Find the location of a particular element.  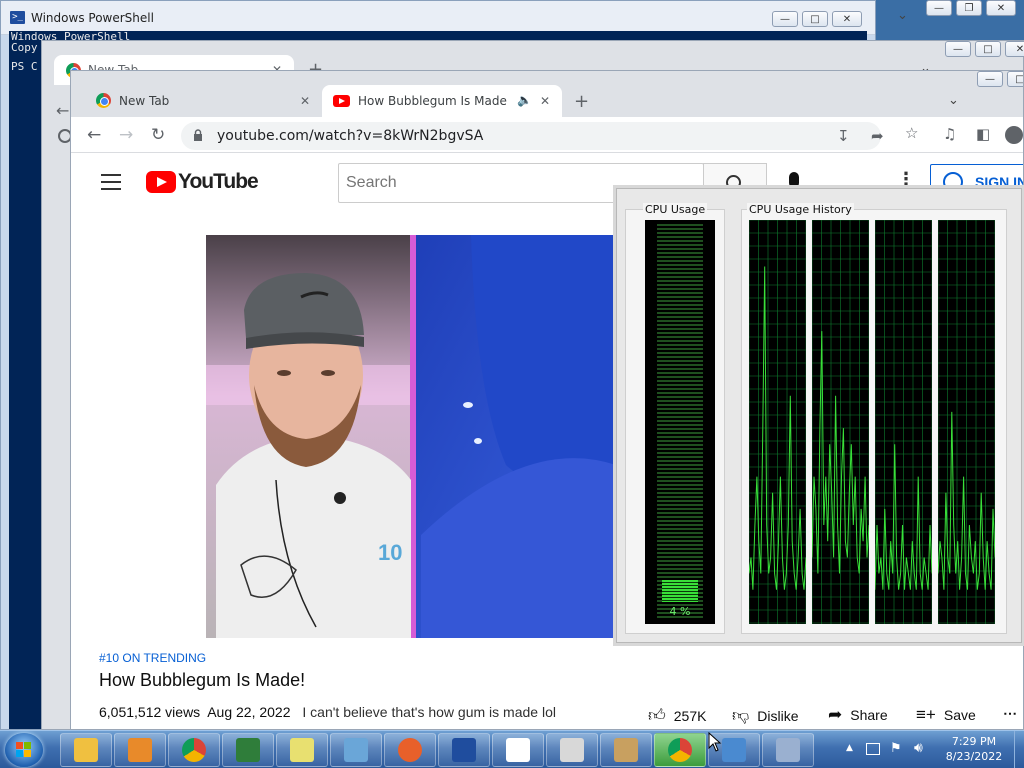

share-icon: ➦ is located at coordinates (877, 136).